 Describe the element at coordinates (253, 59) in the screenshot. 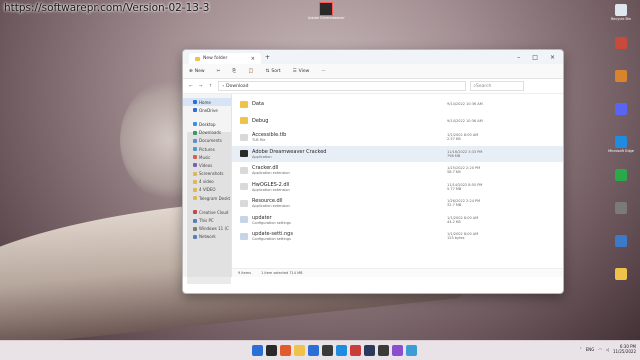

I see `close-tab-icon: ×` at that location.